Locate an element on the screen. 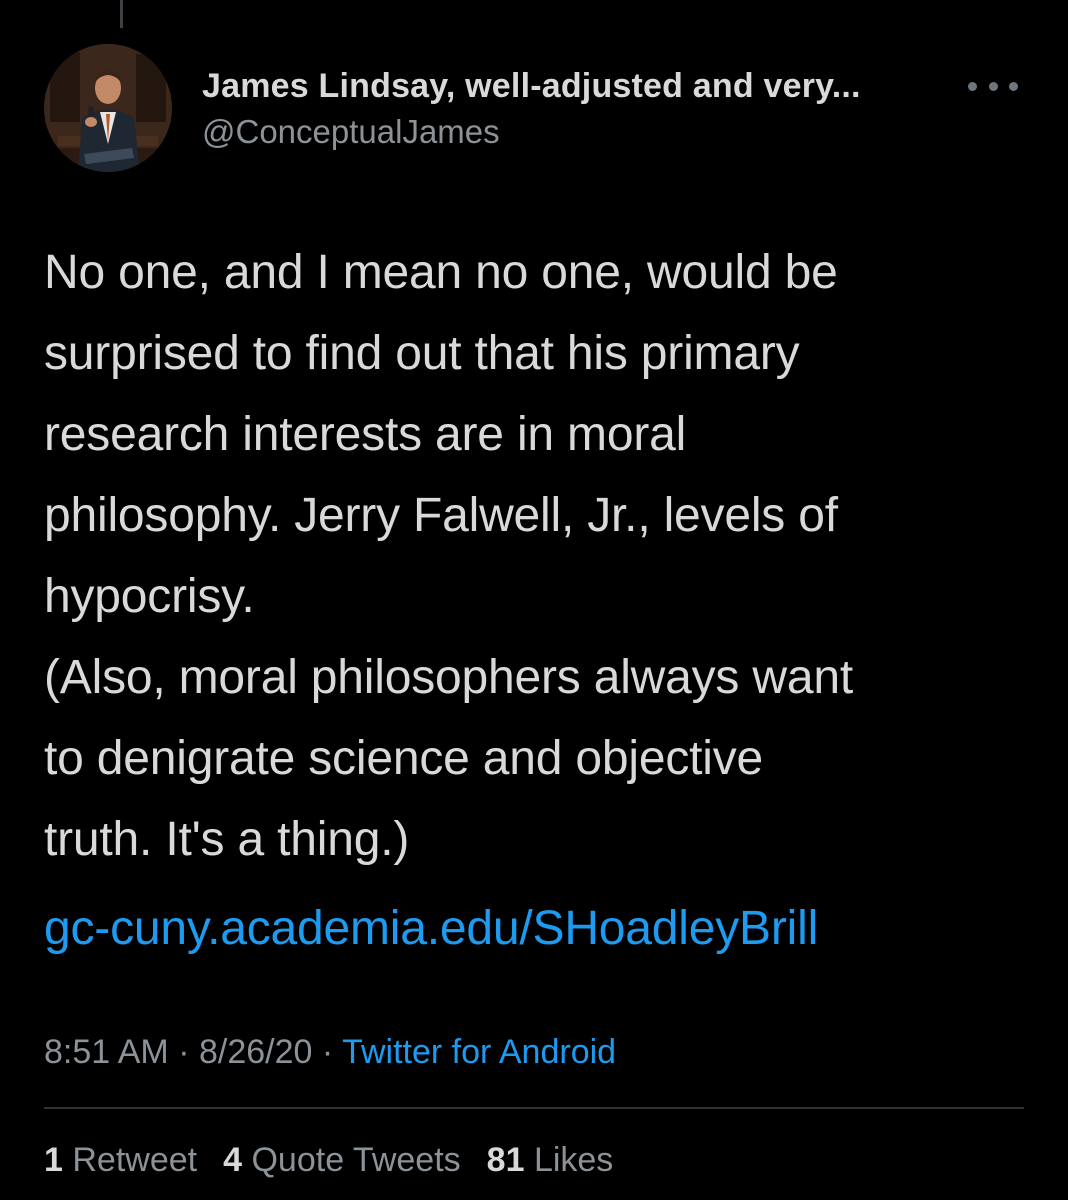 Image resolution: width=1068 pixels, height=1200 pixels. quote-tweets-count: 4 is located at coordinates (233, 1160).